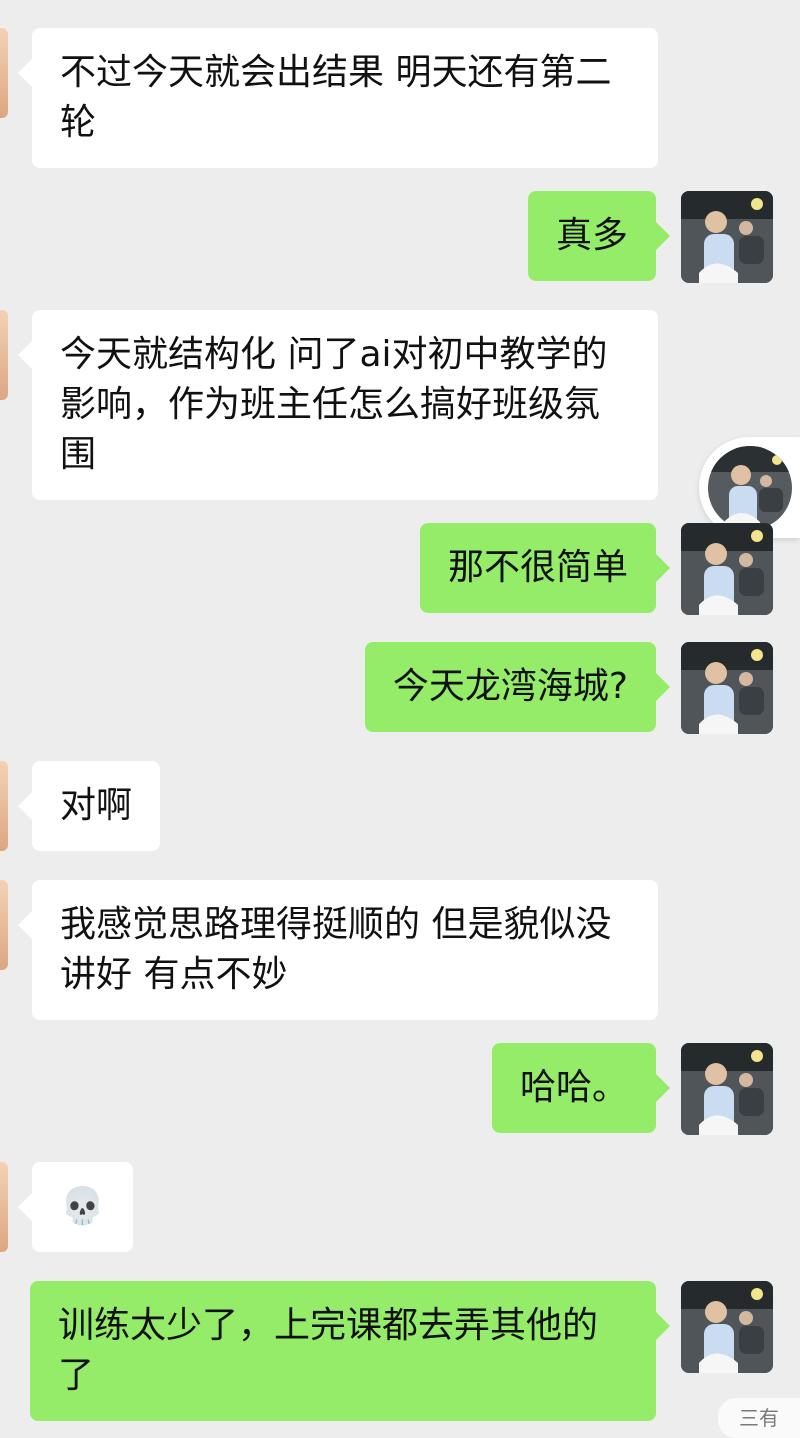 This screenshot has width=800, height=1438. I want to click on message-bubble-outgoing: 今天龙湾海城?, so click(517, 687).